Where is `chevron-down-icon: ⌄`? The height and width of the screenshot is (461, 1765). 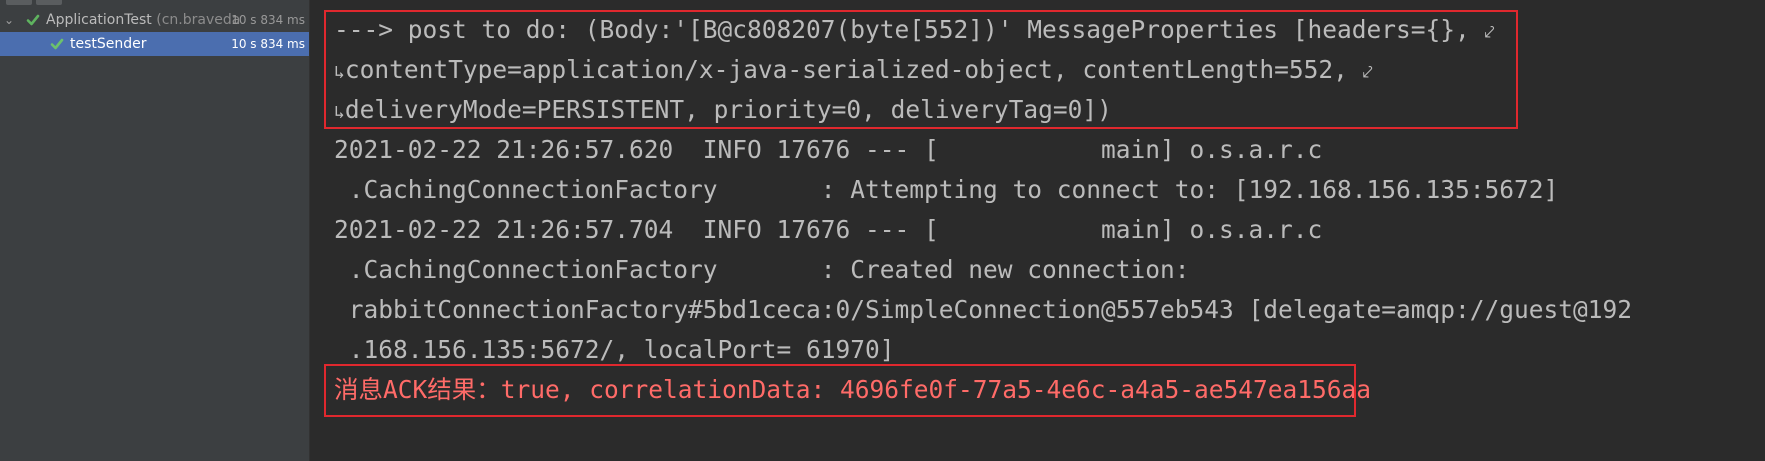
chevron-down-icon: ⌄ is located at coordinates (9, 20).